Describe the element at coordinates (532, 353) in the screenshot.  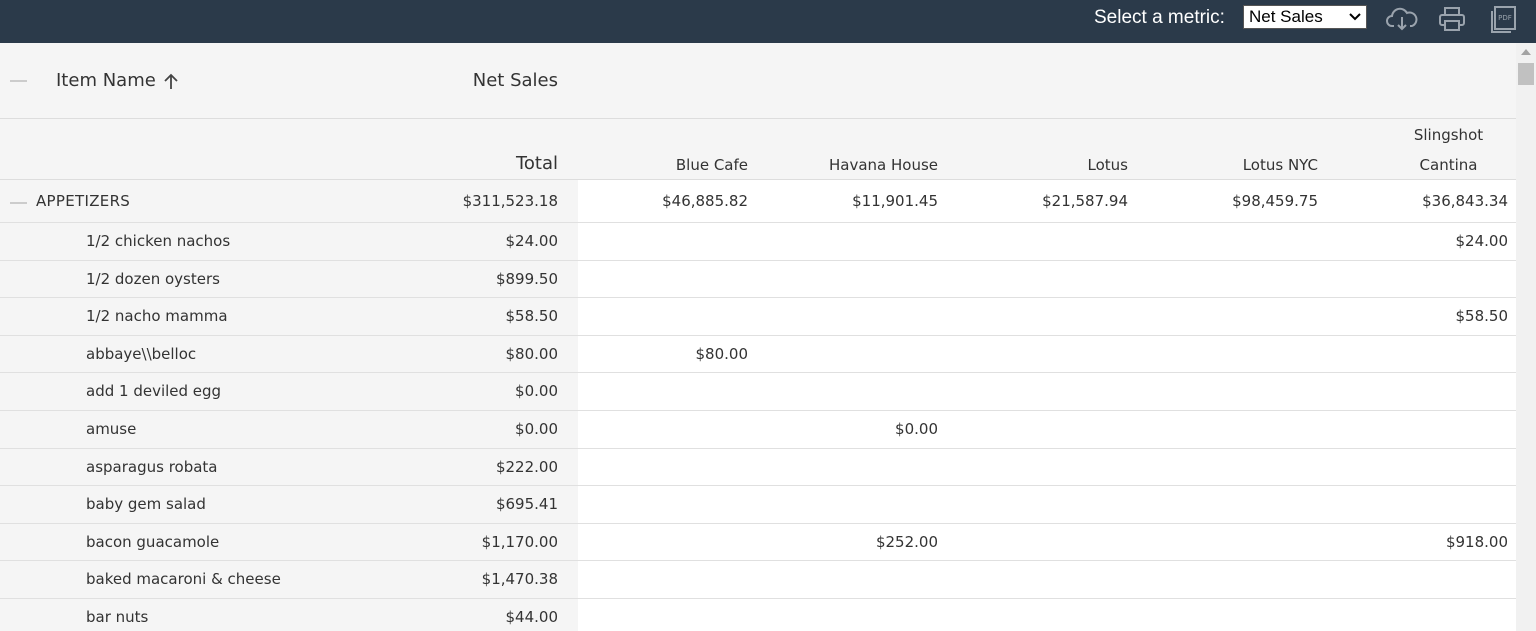
I see `value-total: $80.00` at that location.